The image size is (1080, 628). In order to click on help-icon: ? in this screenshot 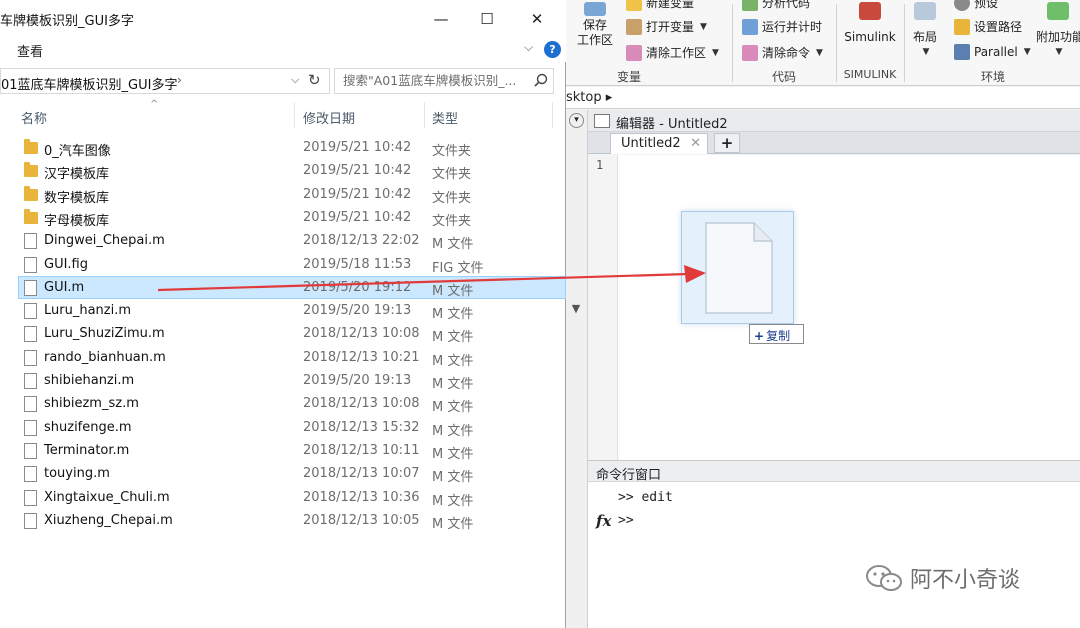, I will do `click(552, 49)`.